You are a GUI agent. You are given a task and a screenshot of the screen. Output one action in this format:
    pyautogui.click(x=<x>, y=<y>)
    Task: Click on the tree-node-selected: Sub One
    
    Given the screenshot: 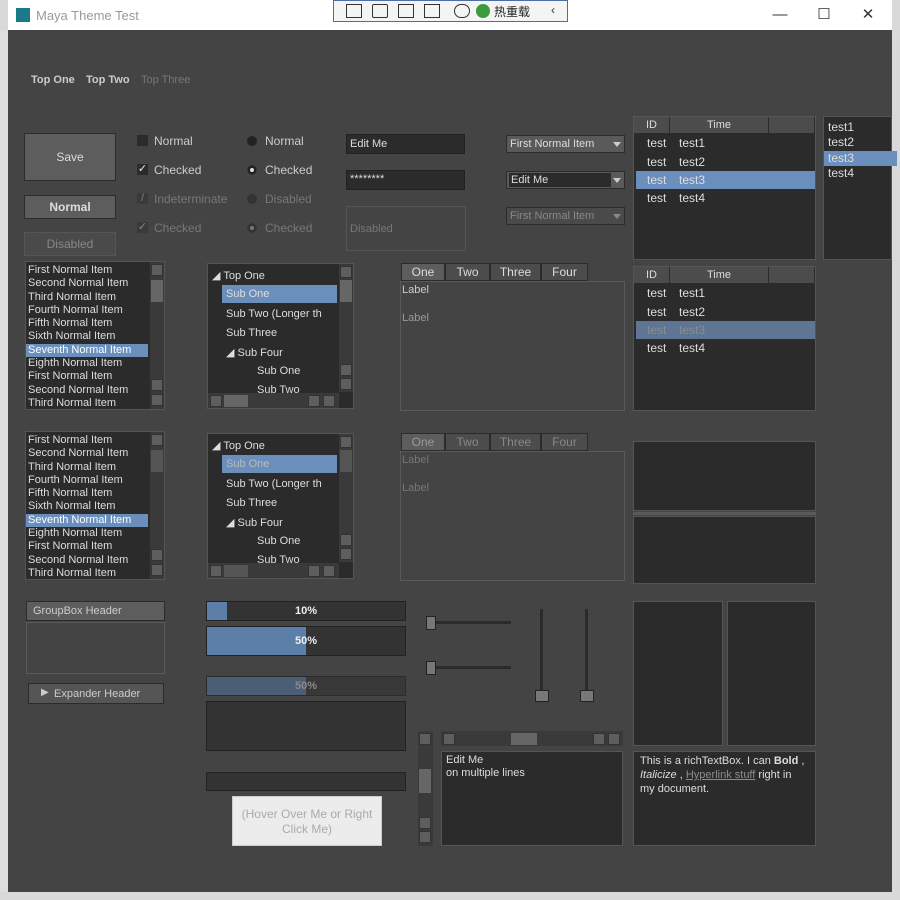 What is the action you would take?
    pyautogui.click(x=279, y=294)
    